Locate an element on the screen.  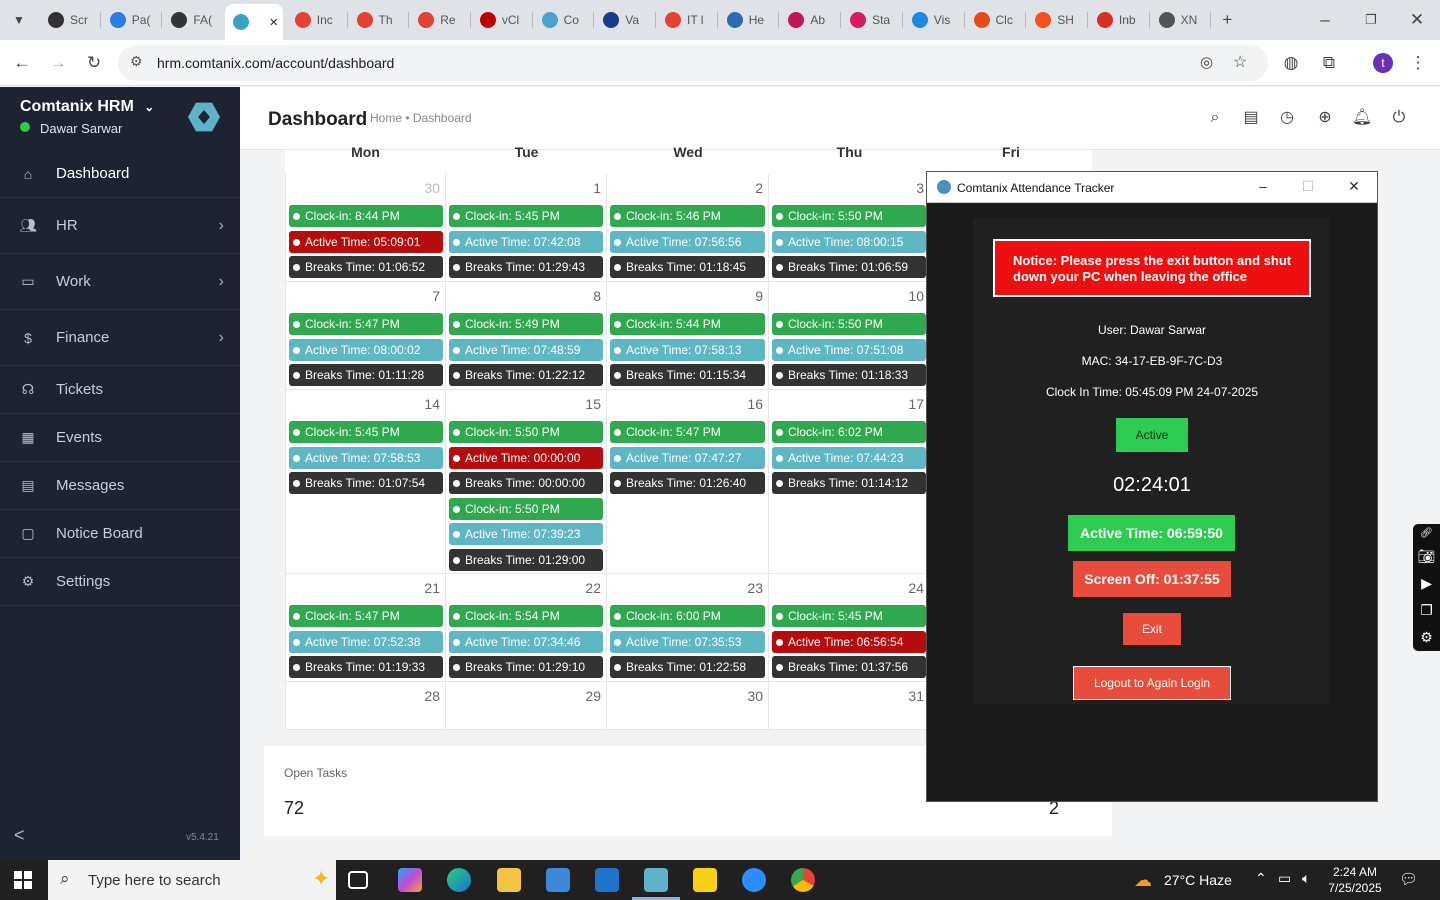
exit-button: Exit is located at coordinates (1152, 629).